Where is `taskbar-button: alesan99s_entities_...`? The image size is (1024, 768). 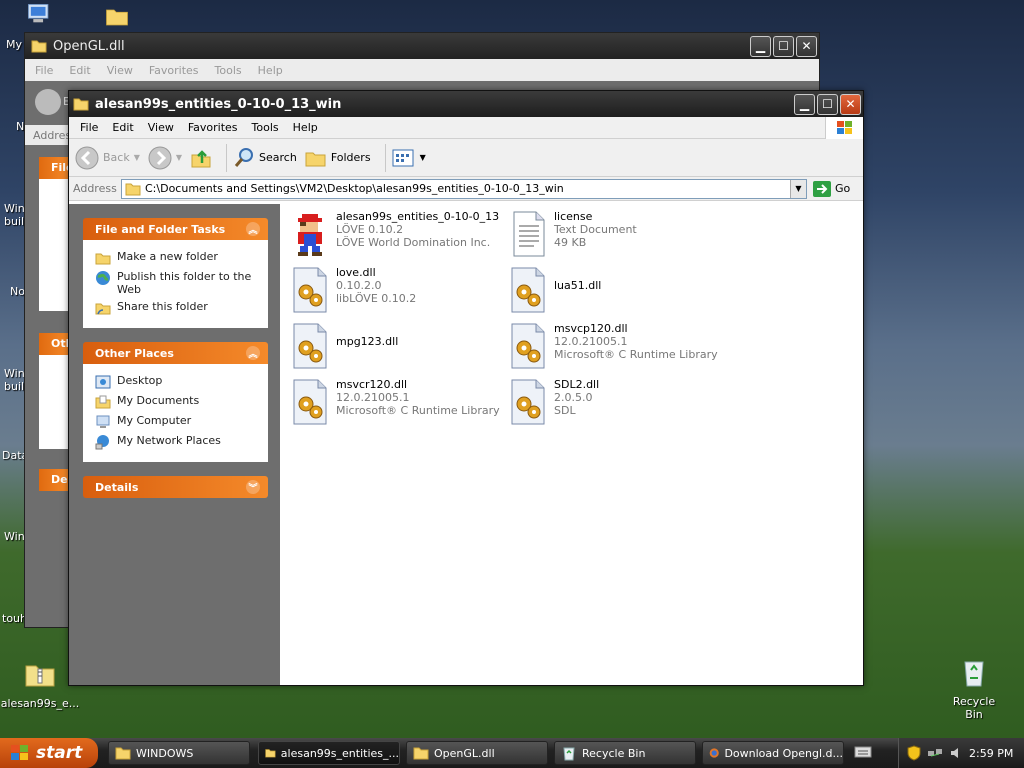 taskbar-button: alesan99s_entities_... is located at coordinates (329, 753).